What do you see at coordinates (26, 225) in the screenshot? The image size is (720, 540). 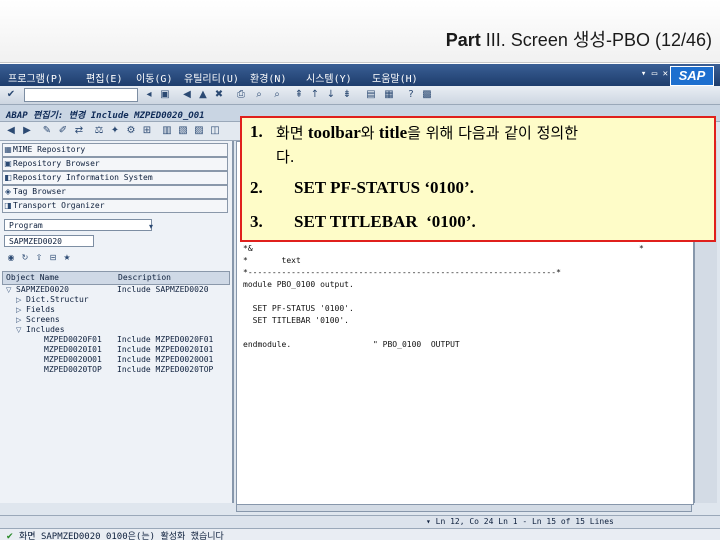 I see `object-type-value: Program` at bounding box center [26, 225].